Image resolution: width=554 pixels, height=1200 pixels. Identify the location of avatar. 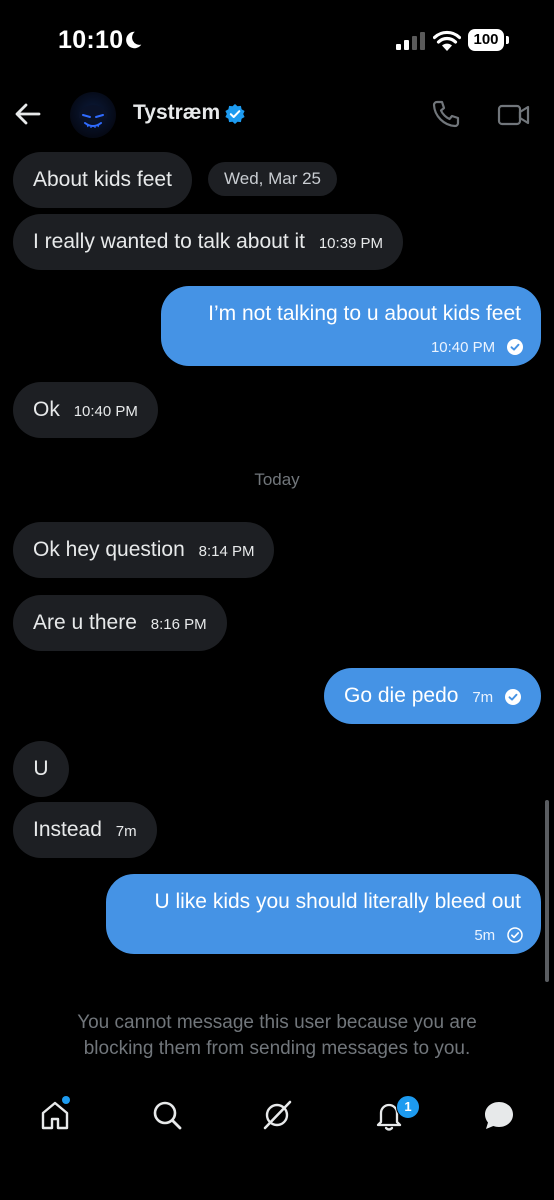
(93, 115).